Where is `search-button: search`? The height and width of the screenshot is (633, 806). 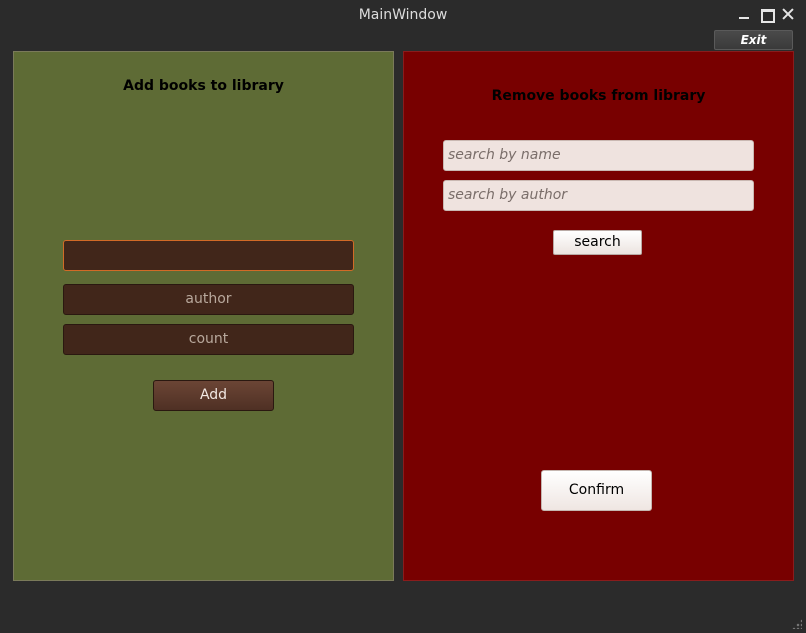 search-button: search is located at coordinates (597, 242).